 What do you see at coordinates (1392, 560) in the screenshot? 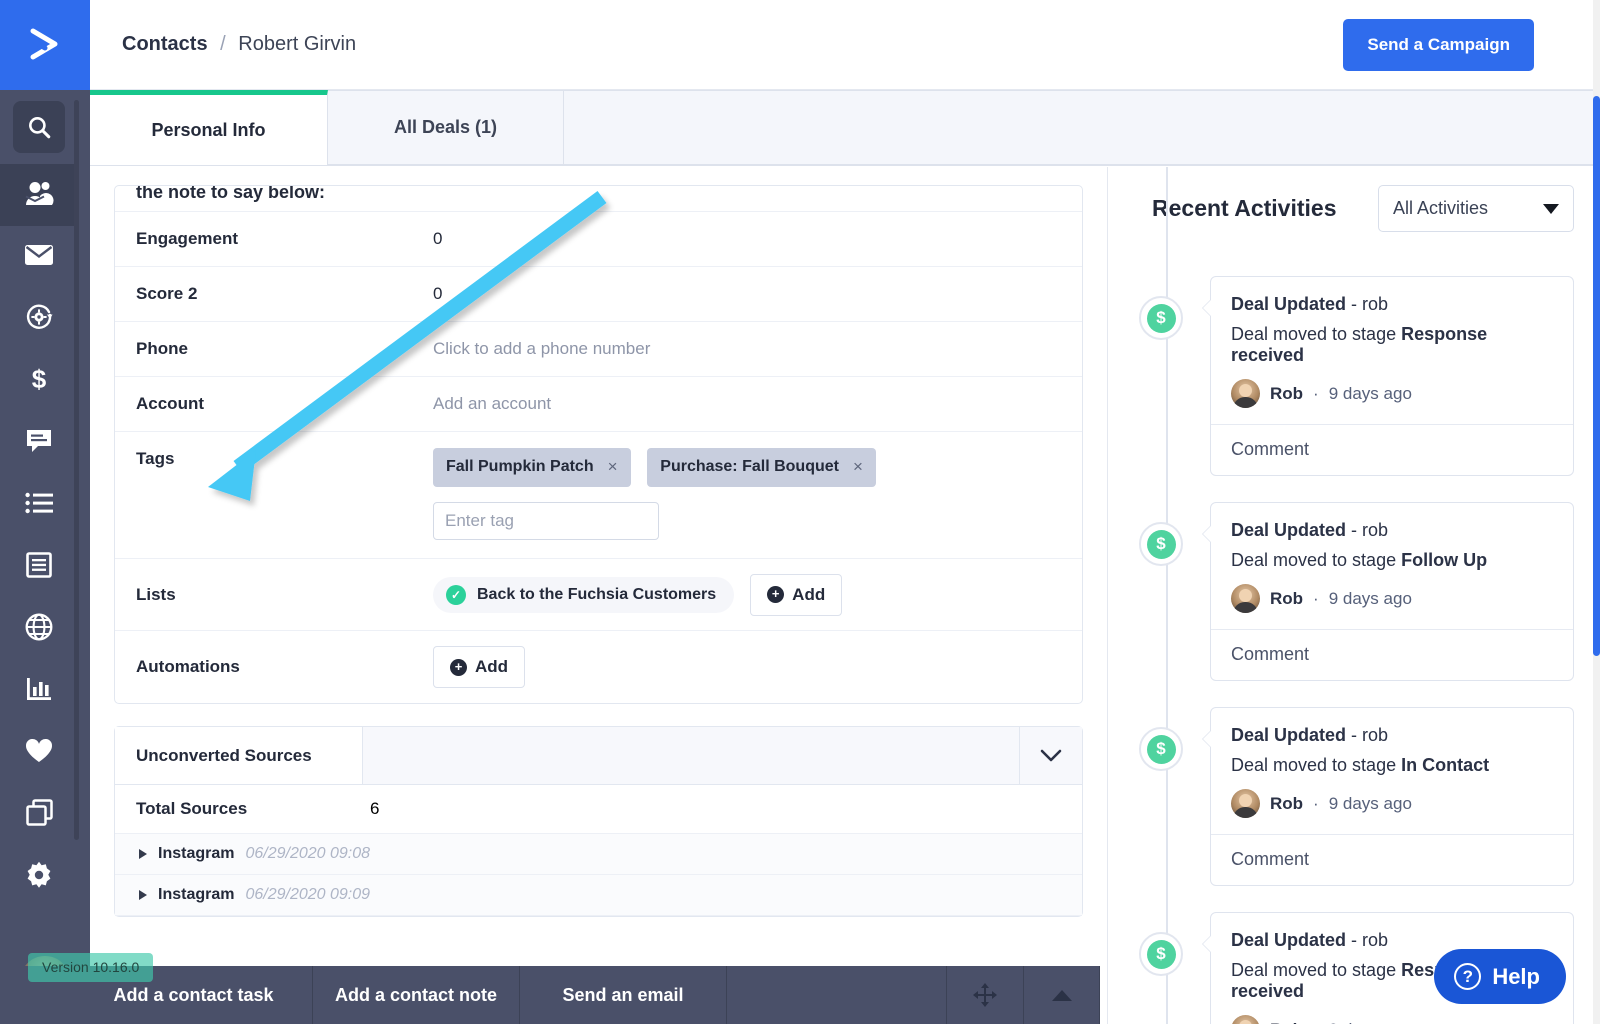
I see `activity-detail: Deal moved to stage Follow Up` at bounding box center [1392, 560].